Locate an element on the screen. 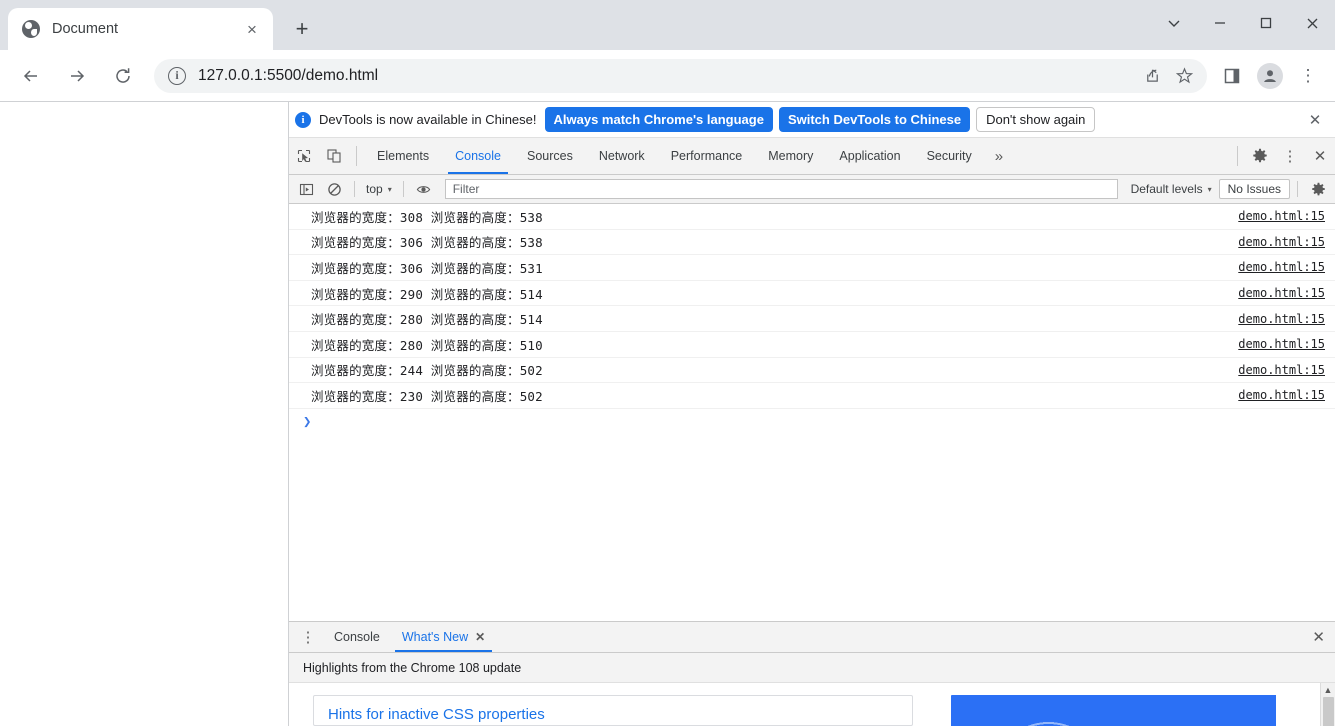  browser-menu-icon: ⋮ is located at coordinates (1308, 76).